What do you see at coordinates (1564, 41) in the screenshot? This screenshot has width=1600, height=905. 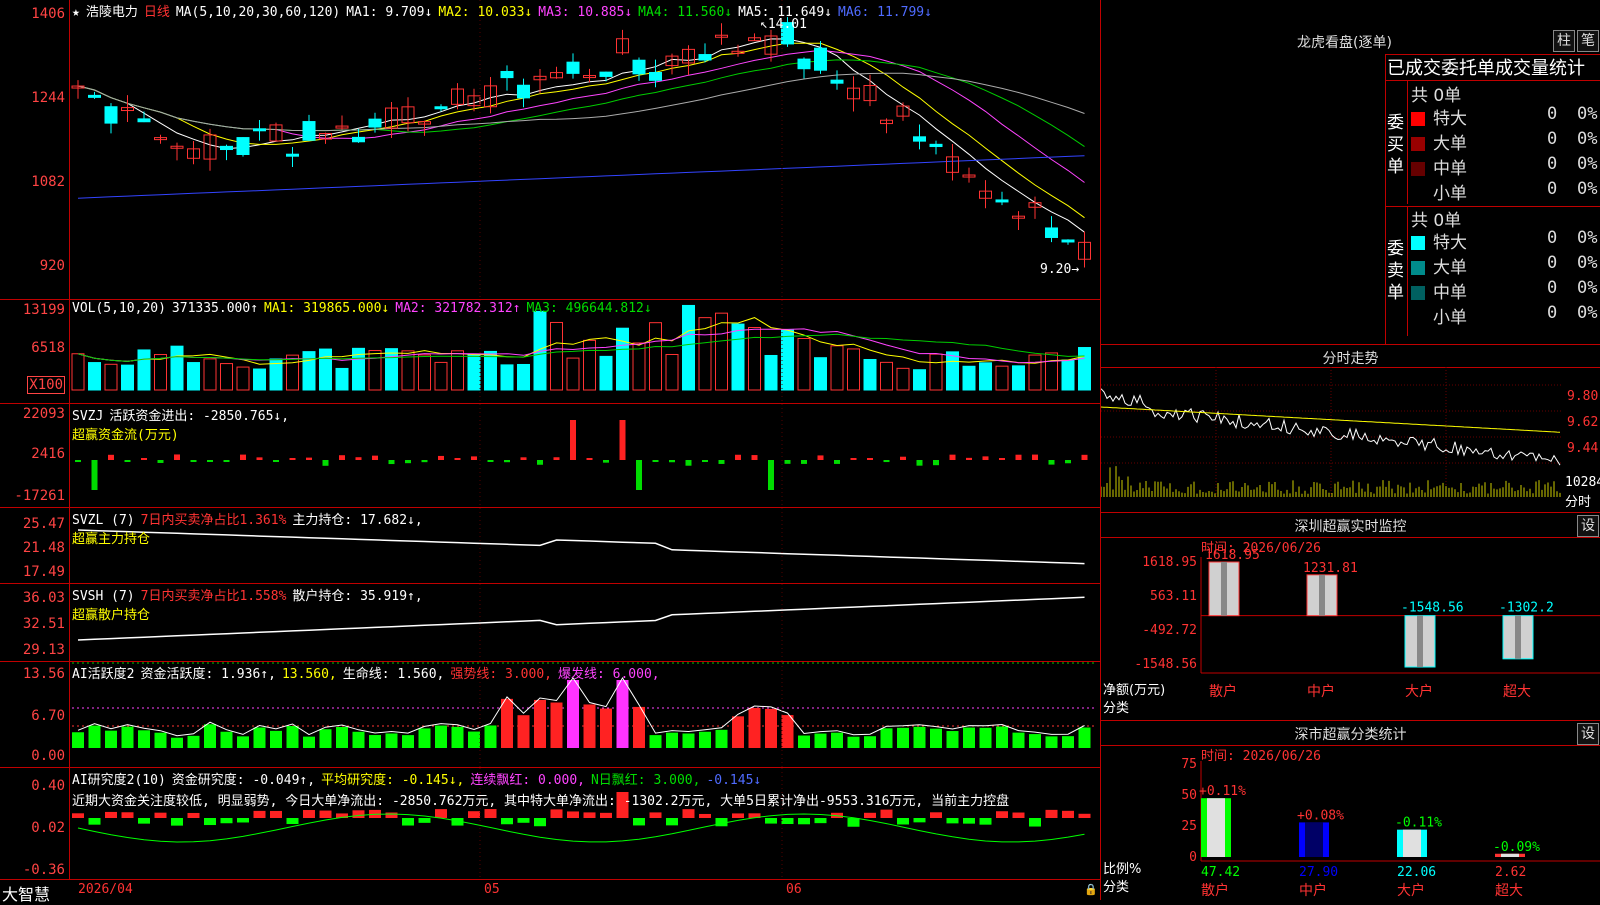 I see `column-view-button: 柱` at bounding box center [1564, 41].